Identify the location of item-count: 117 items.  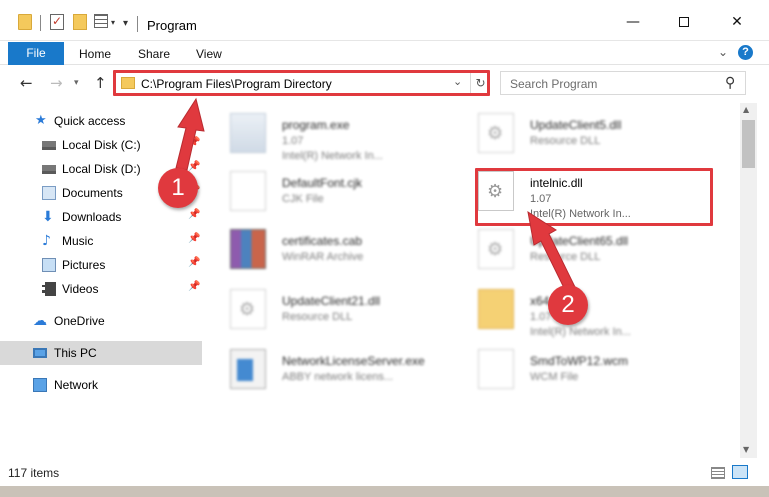
(34, 473).